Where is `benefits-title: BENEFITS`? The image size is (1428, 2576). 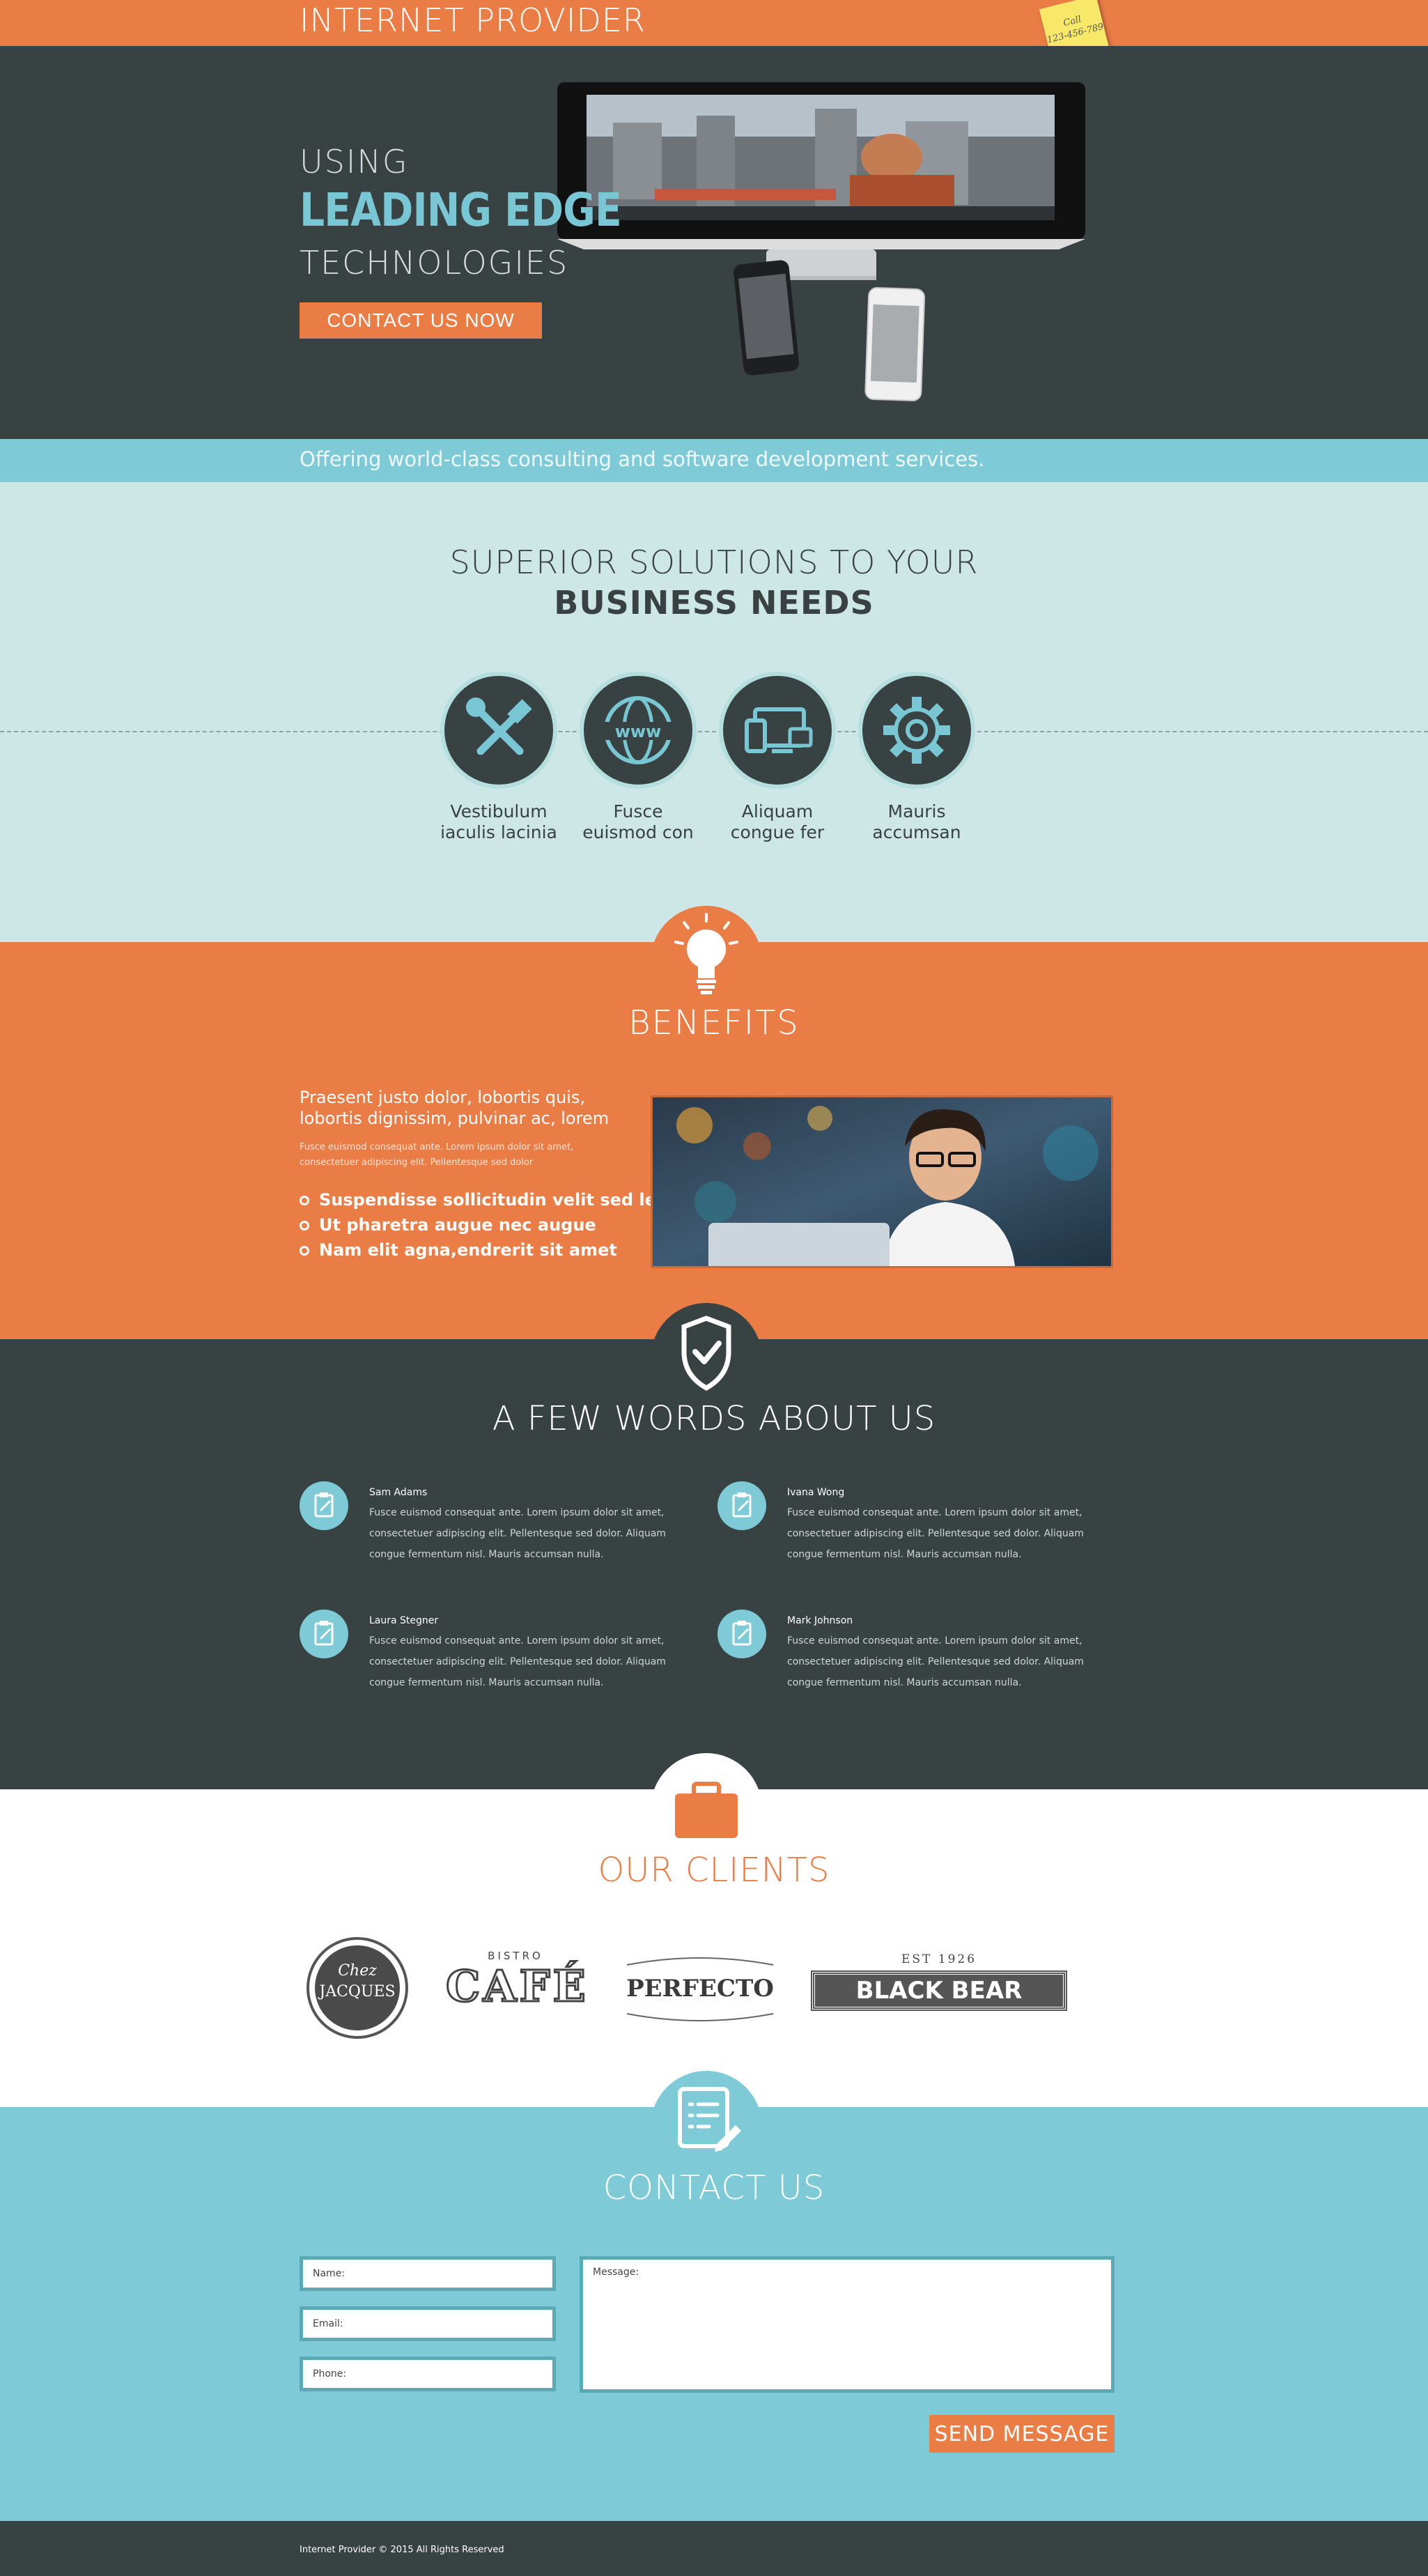
benefits-title: BENEFITS is located at coordinates (714, 1022).